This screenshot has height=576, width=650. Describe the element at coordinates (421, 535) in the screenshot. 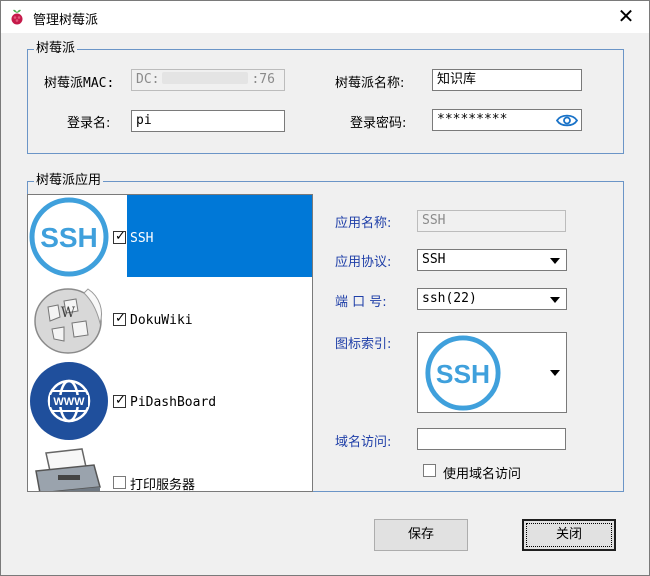

I see `save-button: 保存` at that location.